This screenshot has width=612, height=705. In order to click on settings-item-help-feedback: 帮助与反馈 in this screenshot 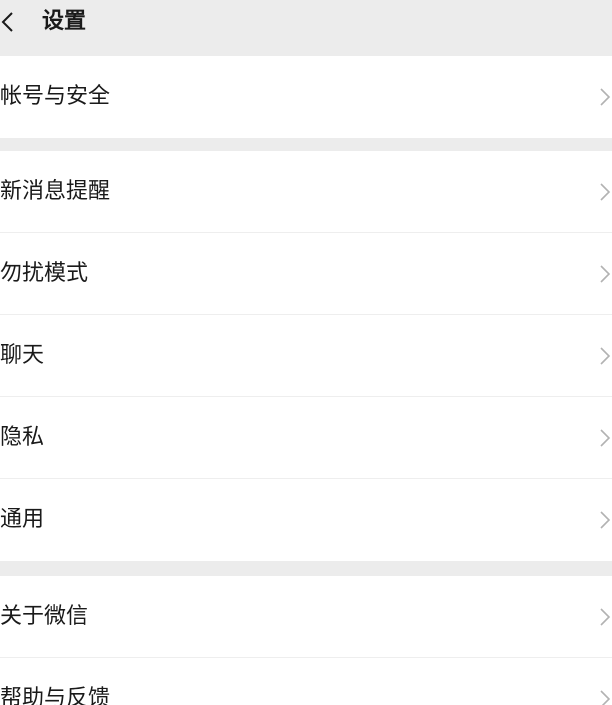, I will do `click(306, 681)`.